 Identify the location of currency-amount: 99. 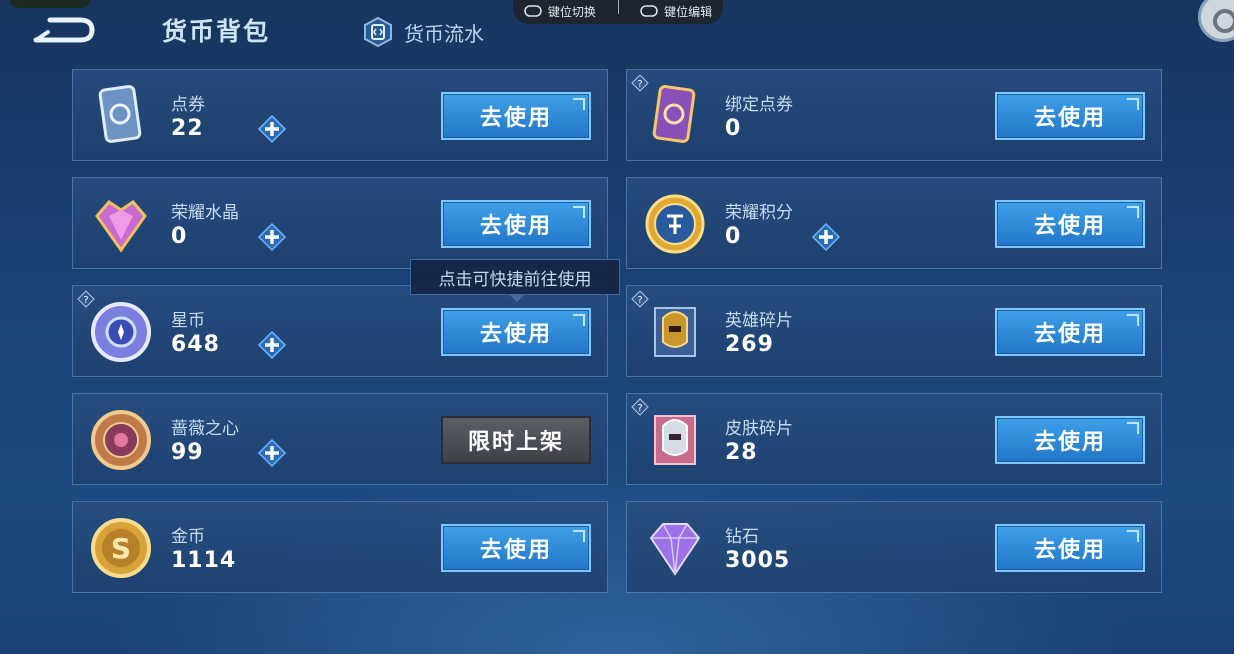
(187, 452).